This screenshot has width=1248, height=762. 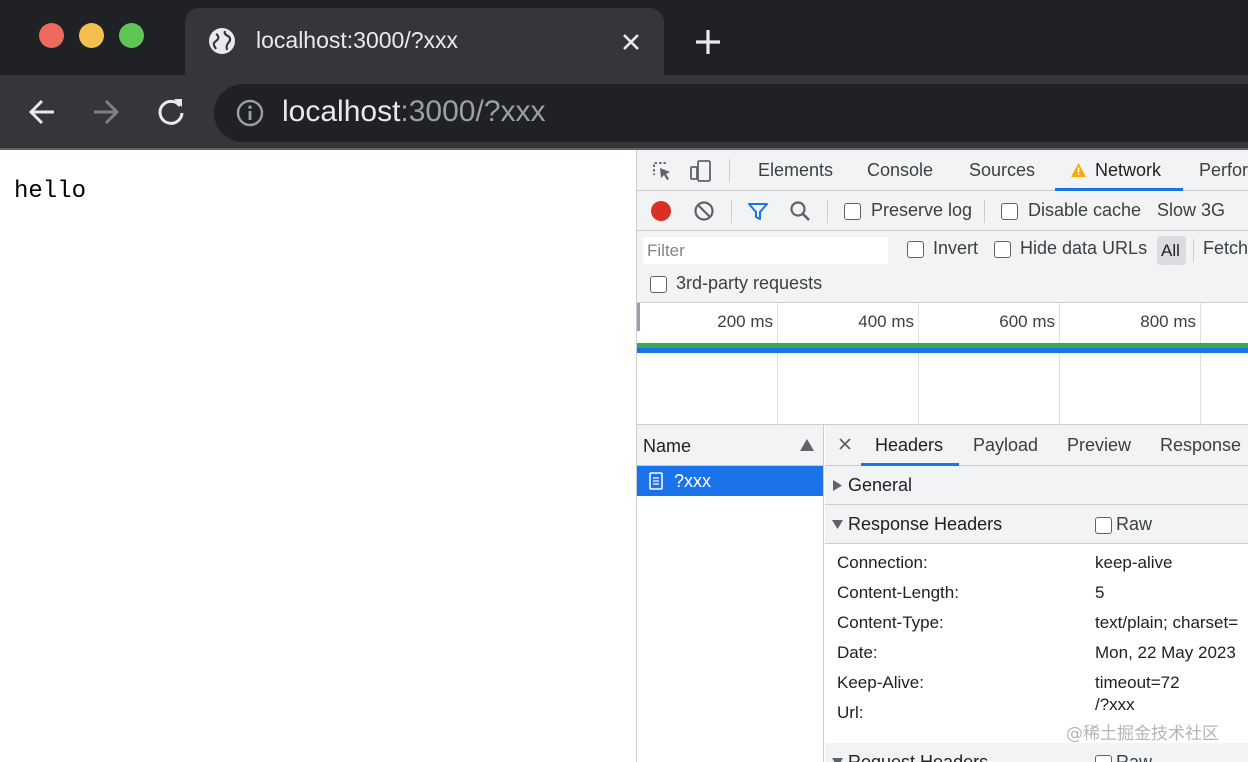 What do you see at coordinates (50, 191) in the screenshot?
I see `page-body-text: hello` at bounding box center [50, 191].